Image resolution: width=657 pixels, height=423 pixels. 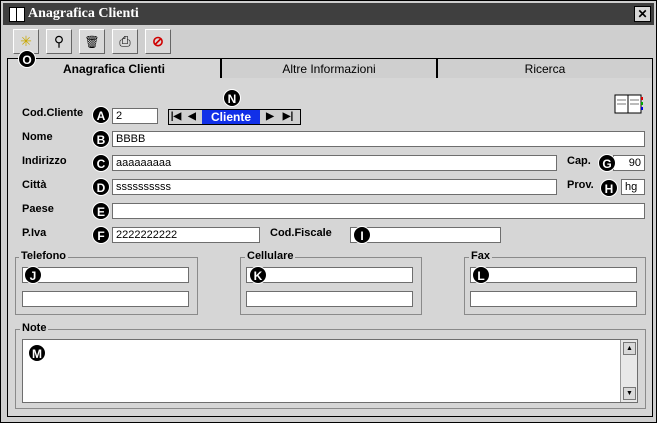 I want to click on window-title: Anagrafica Clienti, so click(x=83, y=13).